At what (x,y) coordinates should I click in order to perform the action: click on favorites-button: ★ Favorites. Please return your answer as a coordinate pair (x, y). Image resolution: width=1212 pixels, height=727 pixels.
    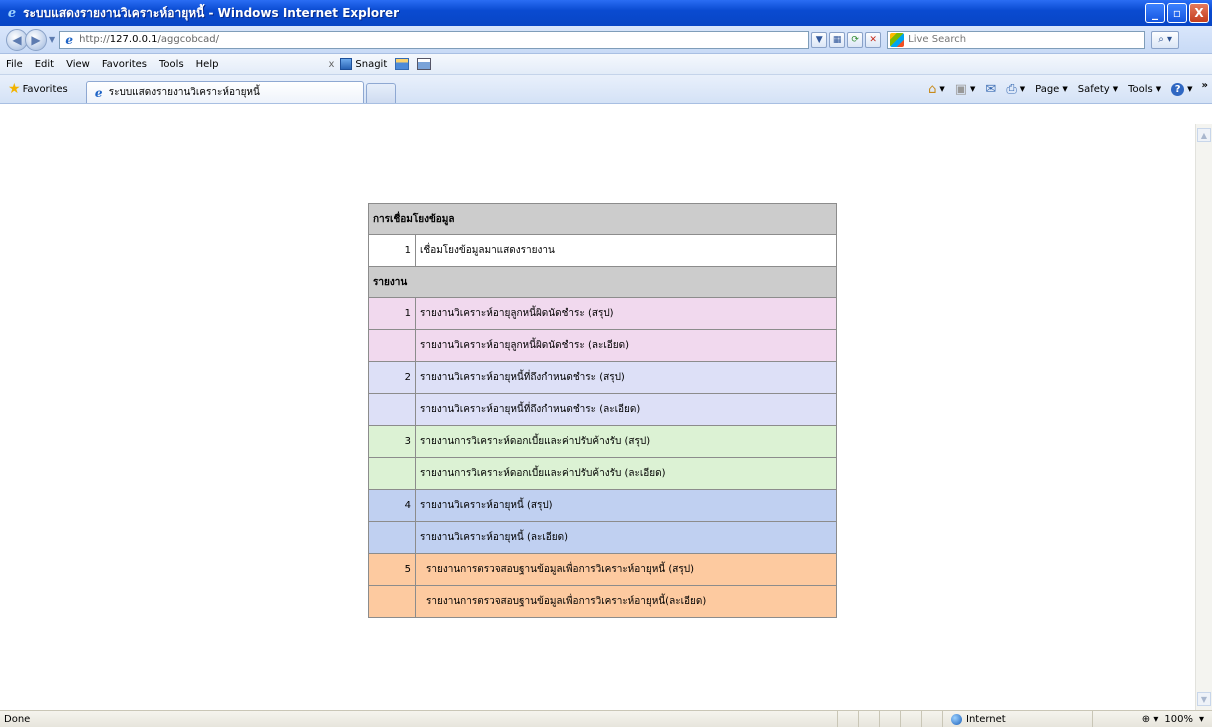
    Looking at the image, I should click on (38, 89).